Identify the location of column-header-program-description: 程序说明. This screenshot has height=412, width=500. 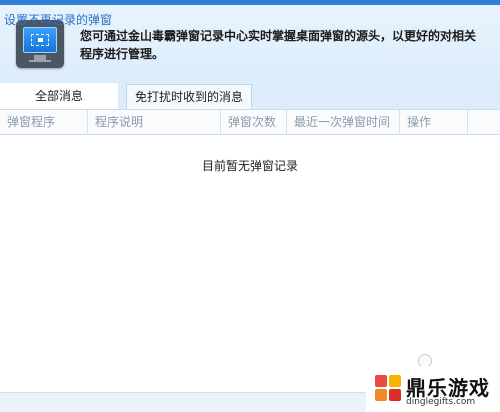
(154, 122).